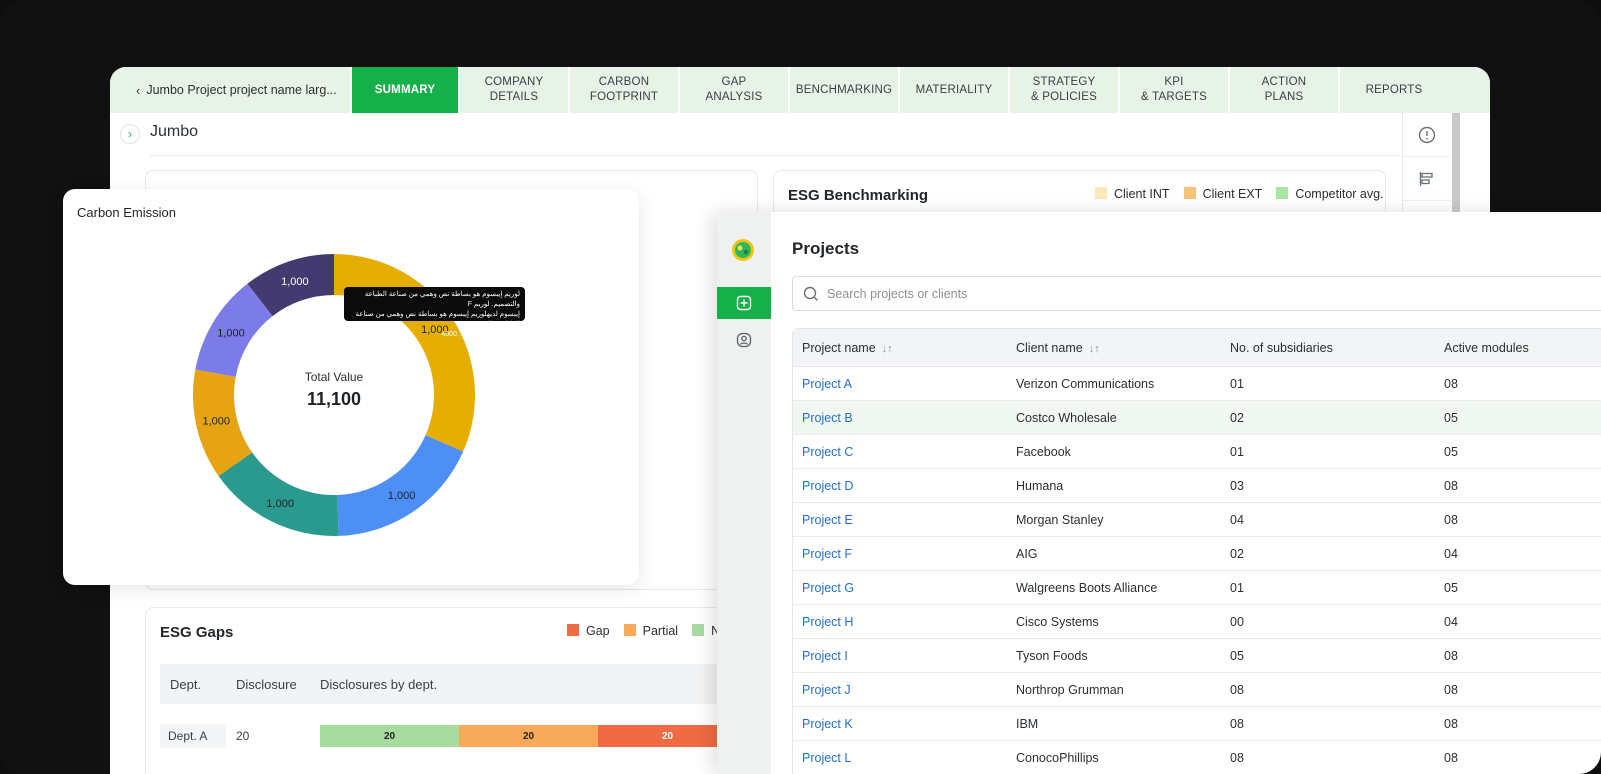 Image resolution: width=1601 pixels, height=774 pixels. I want to click on project-link: Project B, so click(900, 418).